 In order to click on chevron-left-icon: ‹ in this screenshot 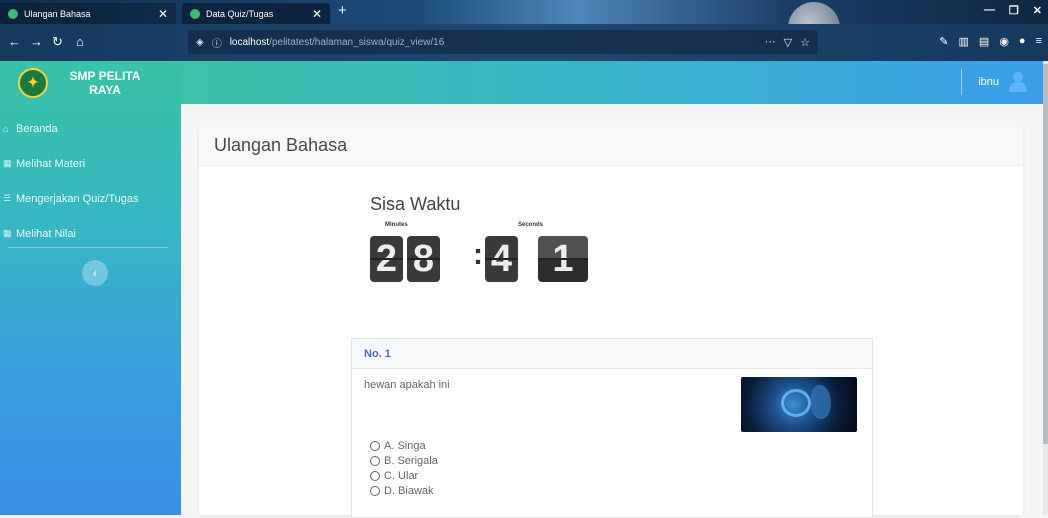, I will do `click(95, 273)`.